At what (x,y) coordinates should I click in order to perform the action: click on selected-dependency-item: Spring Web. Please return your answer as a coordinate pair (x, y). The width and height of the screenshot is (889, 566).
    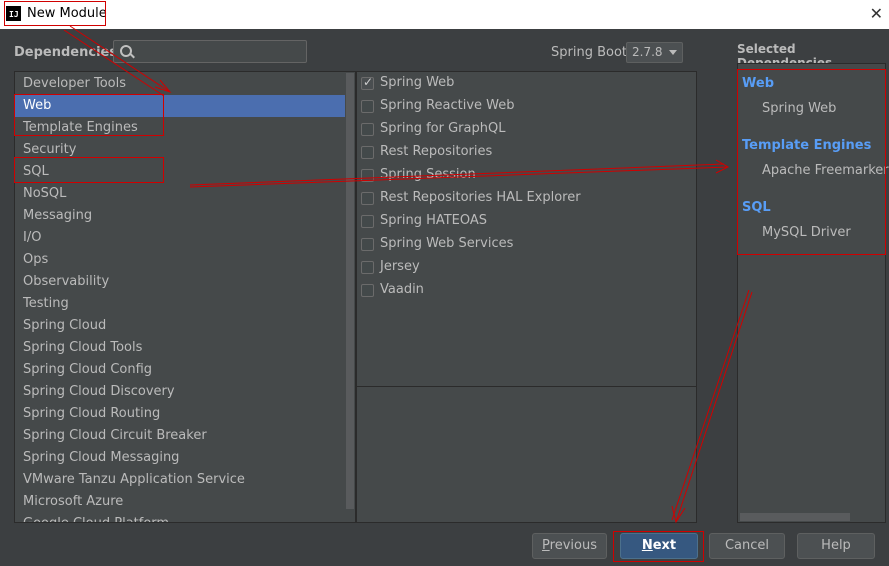
    Looking at the image, I should click on (799, 108).